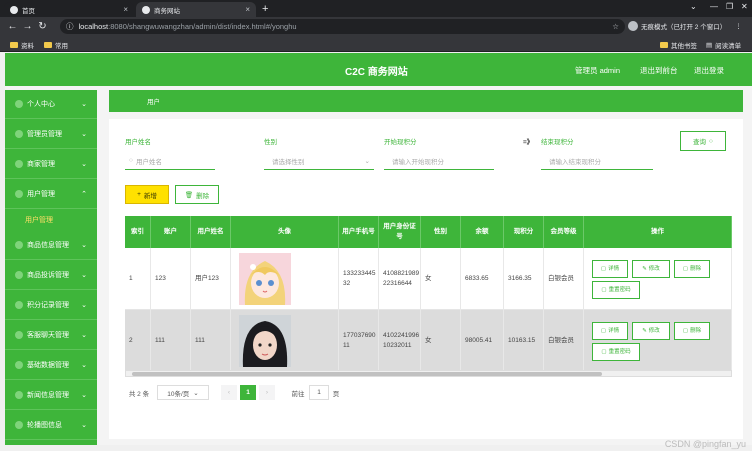  I want to click on sidebar-subitem-users: 用户管理, so click(51, 220).